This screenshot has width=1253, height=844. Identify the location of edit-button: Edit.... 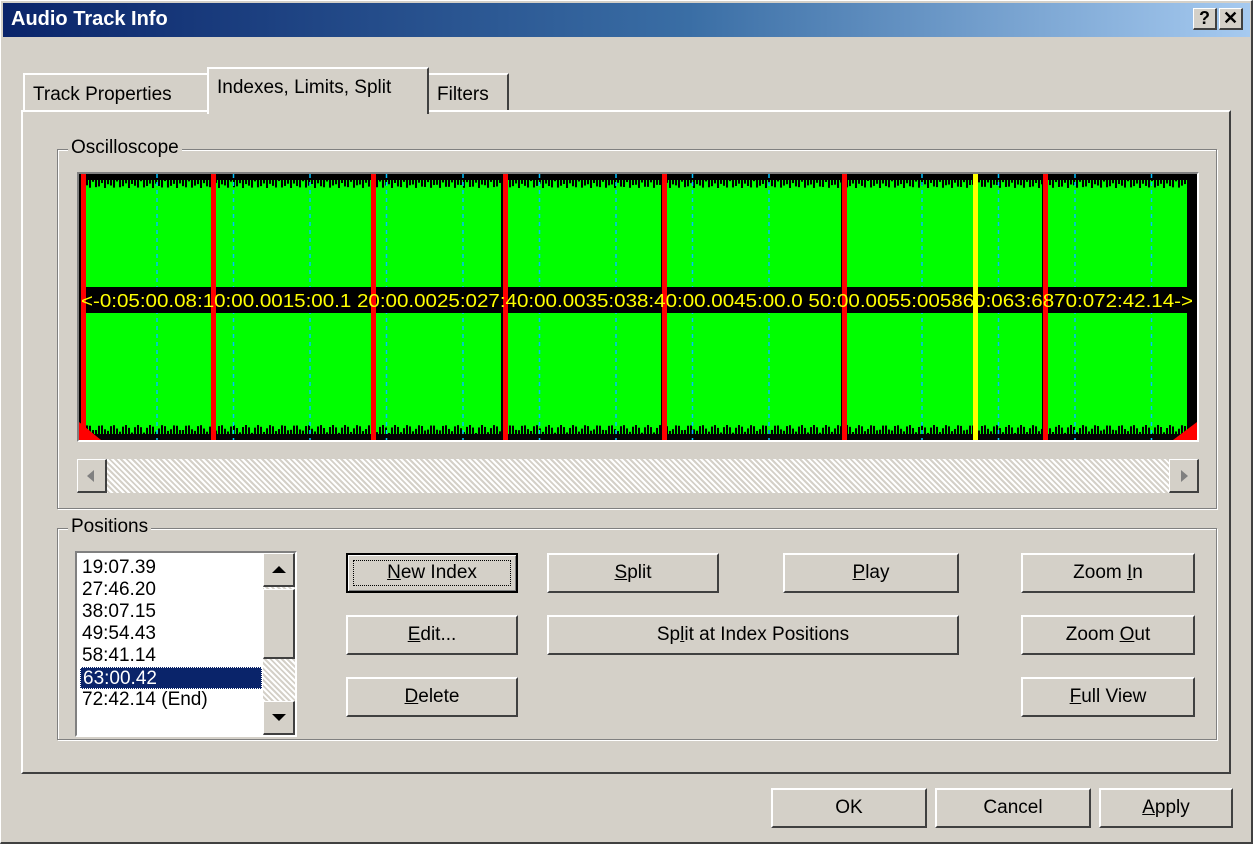
(432, 635).